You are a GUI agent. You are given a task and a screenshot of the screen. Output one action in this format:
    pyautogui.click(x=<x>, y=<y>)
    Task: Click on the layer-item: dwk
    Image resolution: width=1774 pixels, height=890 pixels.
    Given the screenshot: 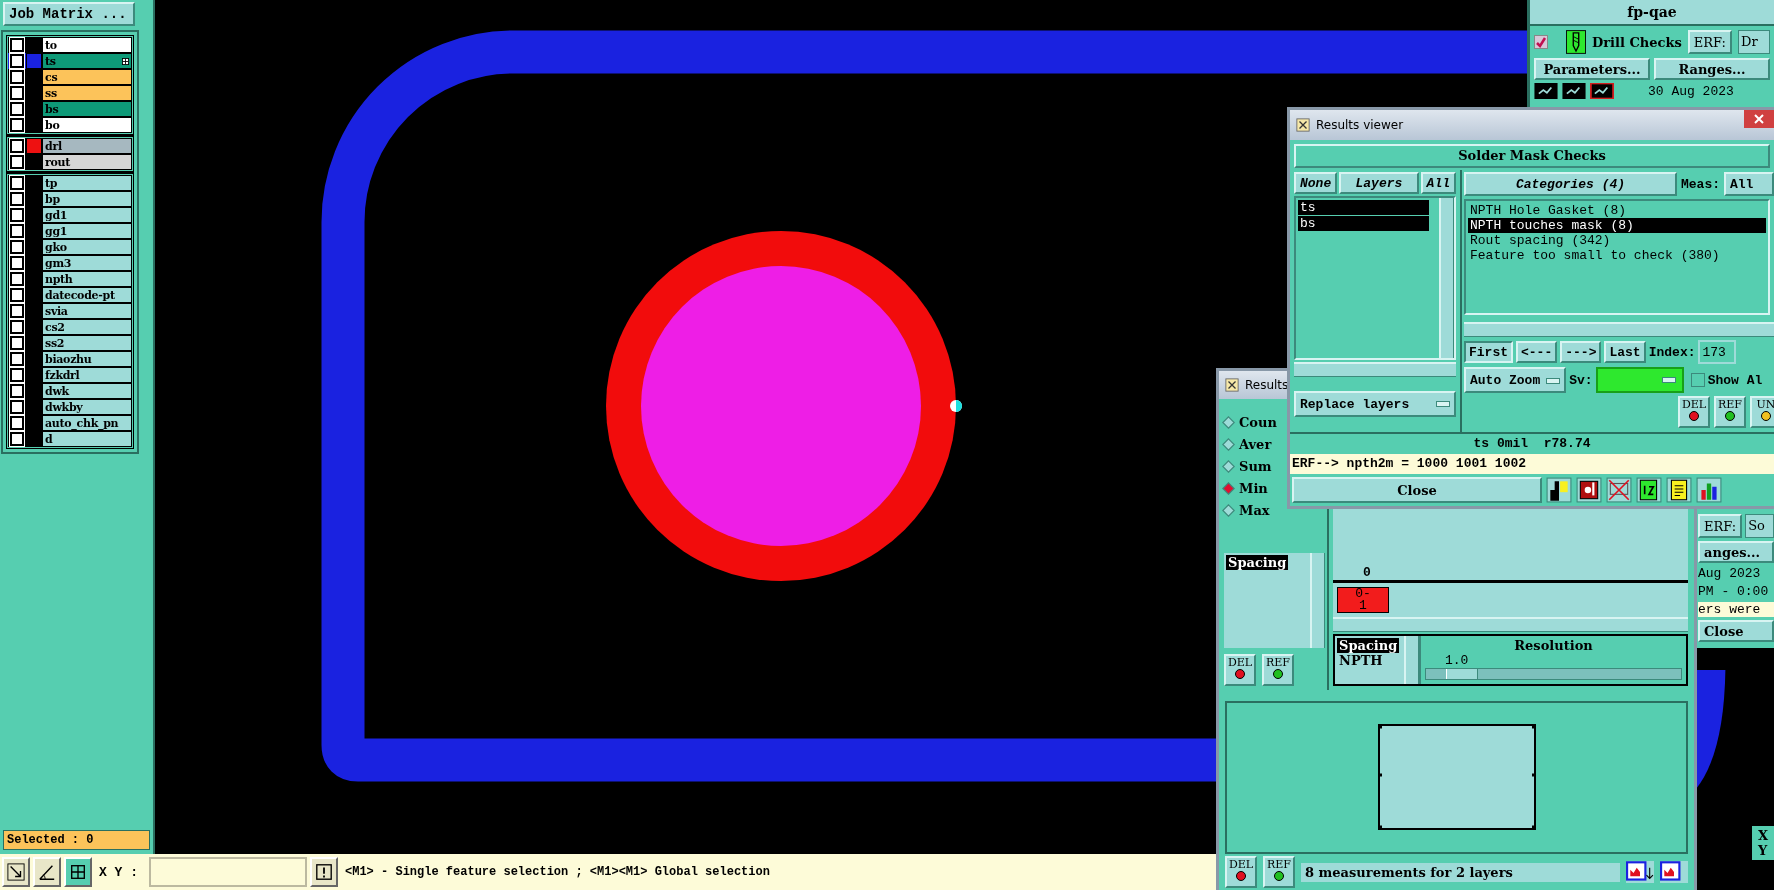 What is the action you would take?
    pyautogui.click(x=87, y=391)
    